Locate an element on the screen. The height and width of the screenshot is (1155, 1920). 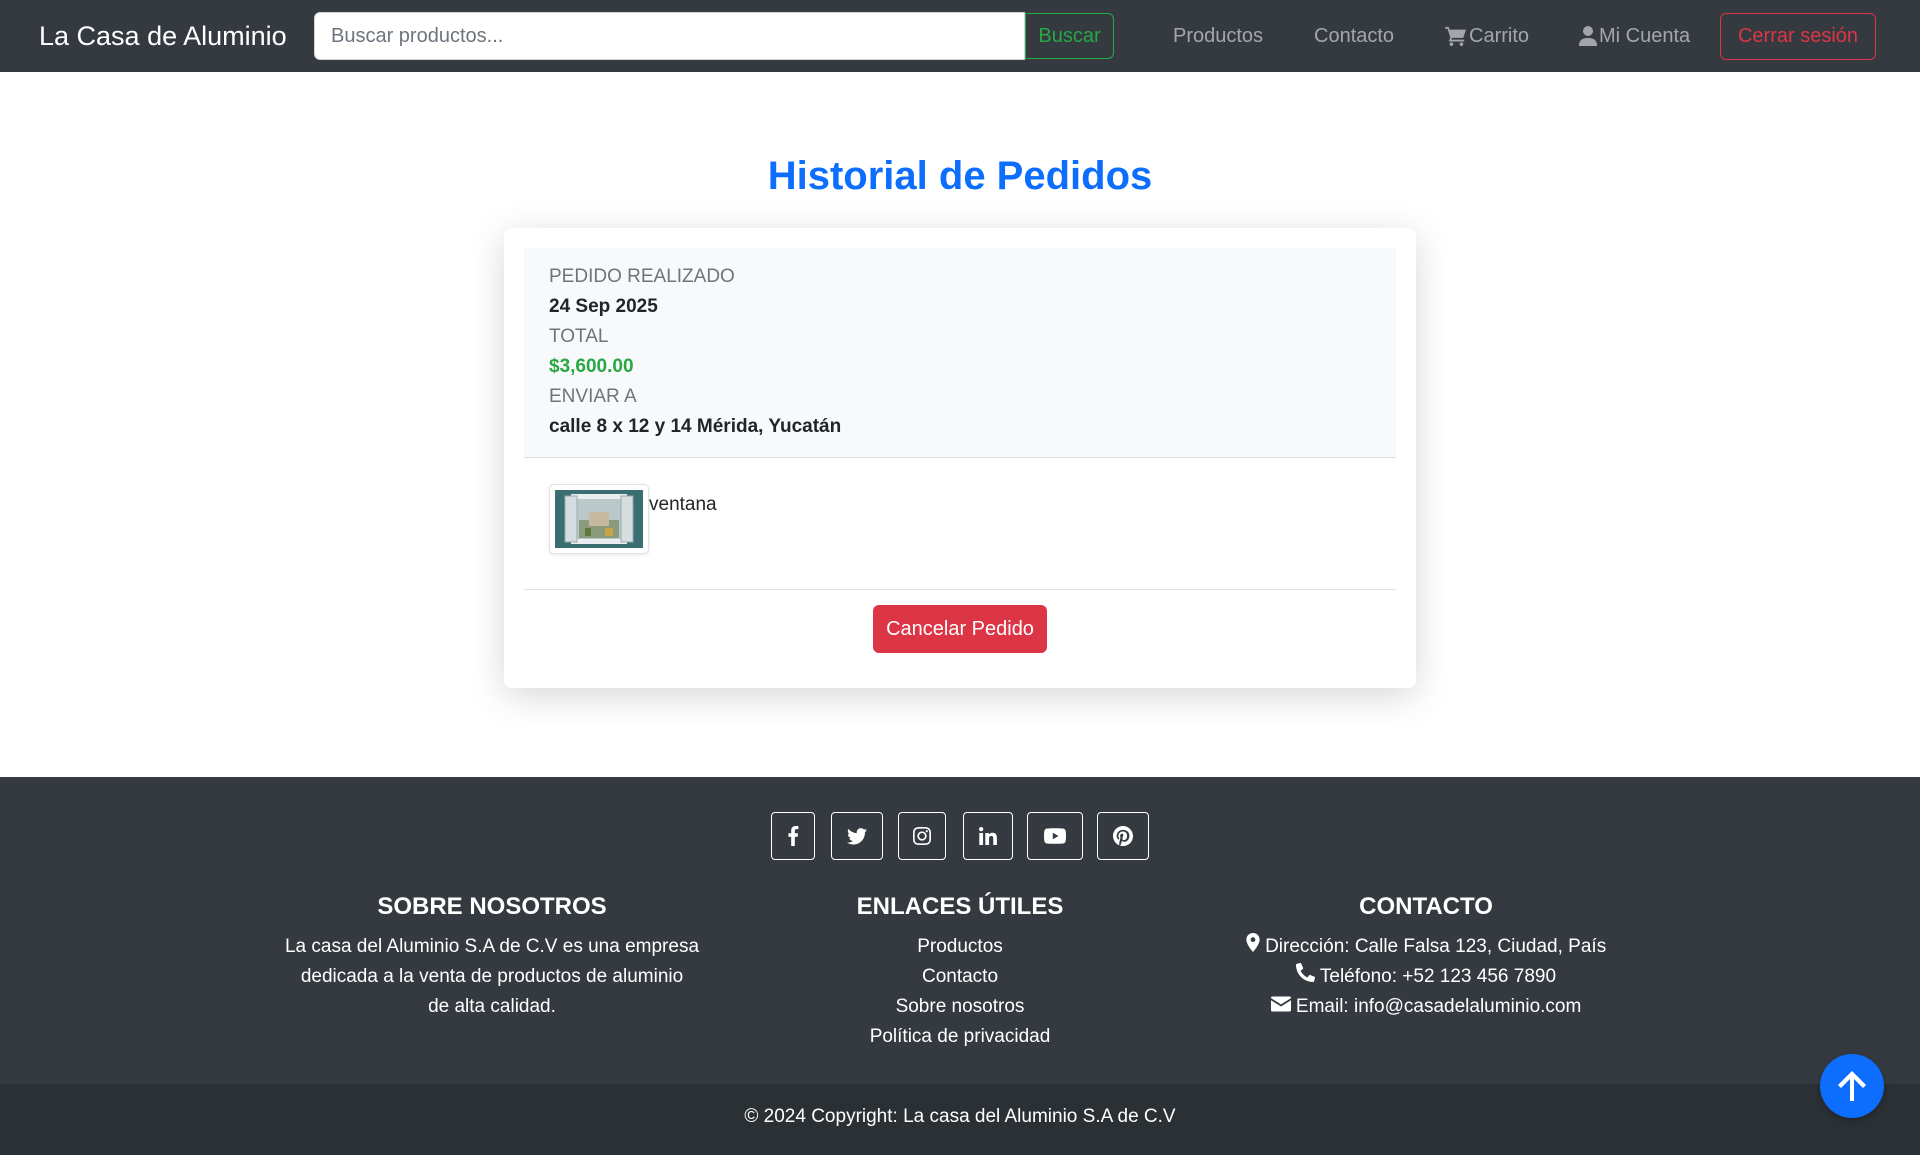
order-item-name: ventana is located at coordinates (683, 504).